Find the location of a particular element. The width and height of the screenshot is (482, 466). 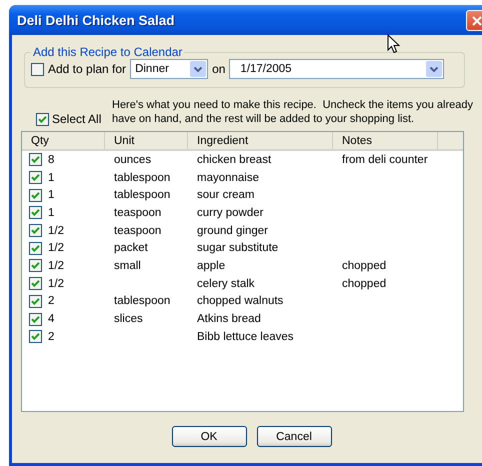

column-header: Qty is located at coordinates (63, 140).